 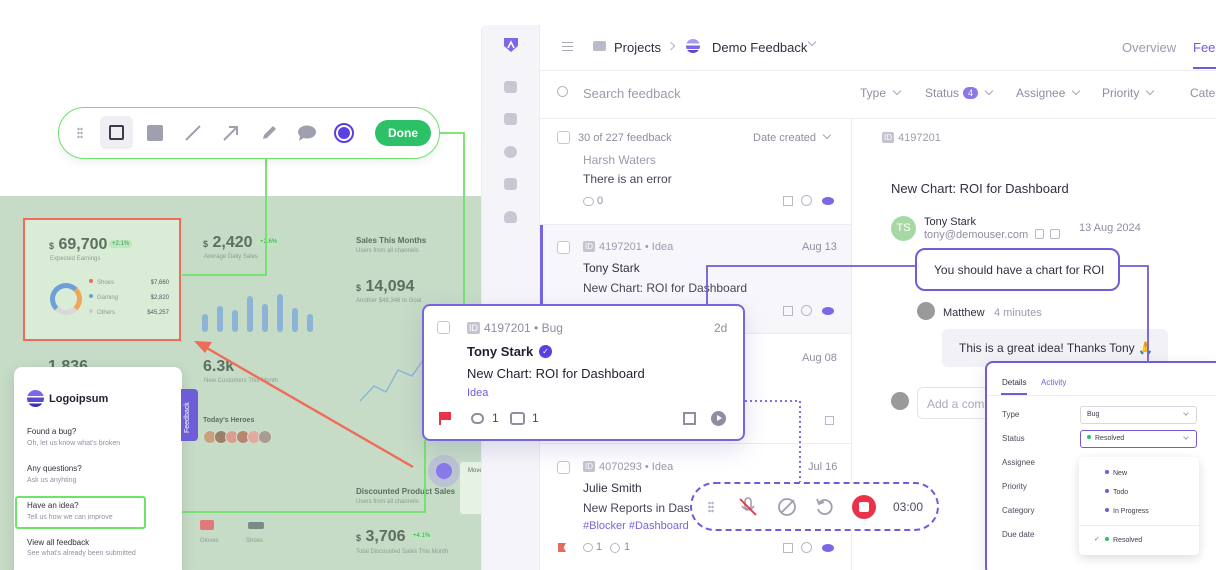 I want to click on comment-icon, so click(x=477, y=418).